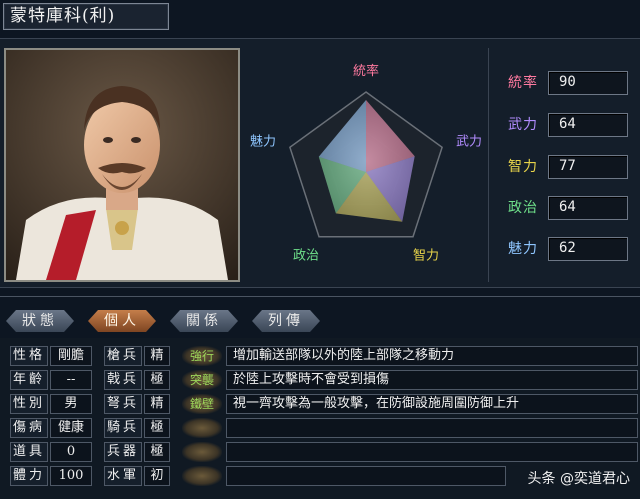  Describe the element at coordinates (71, 356) in the screenshot. I see `personal-value: 剛膽` at that location.